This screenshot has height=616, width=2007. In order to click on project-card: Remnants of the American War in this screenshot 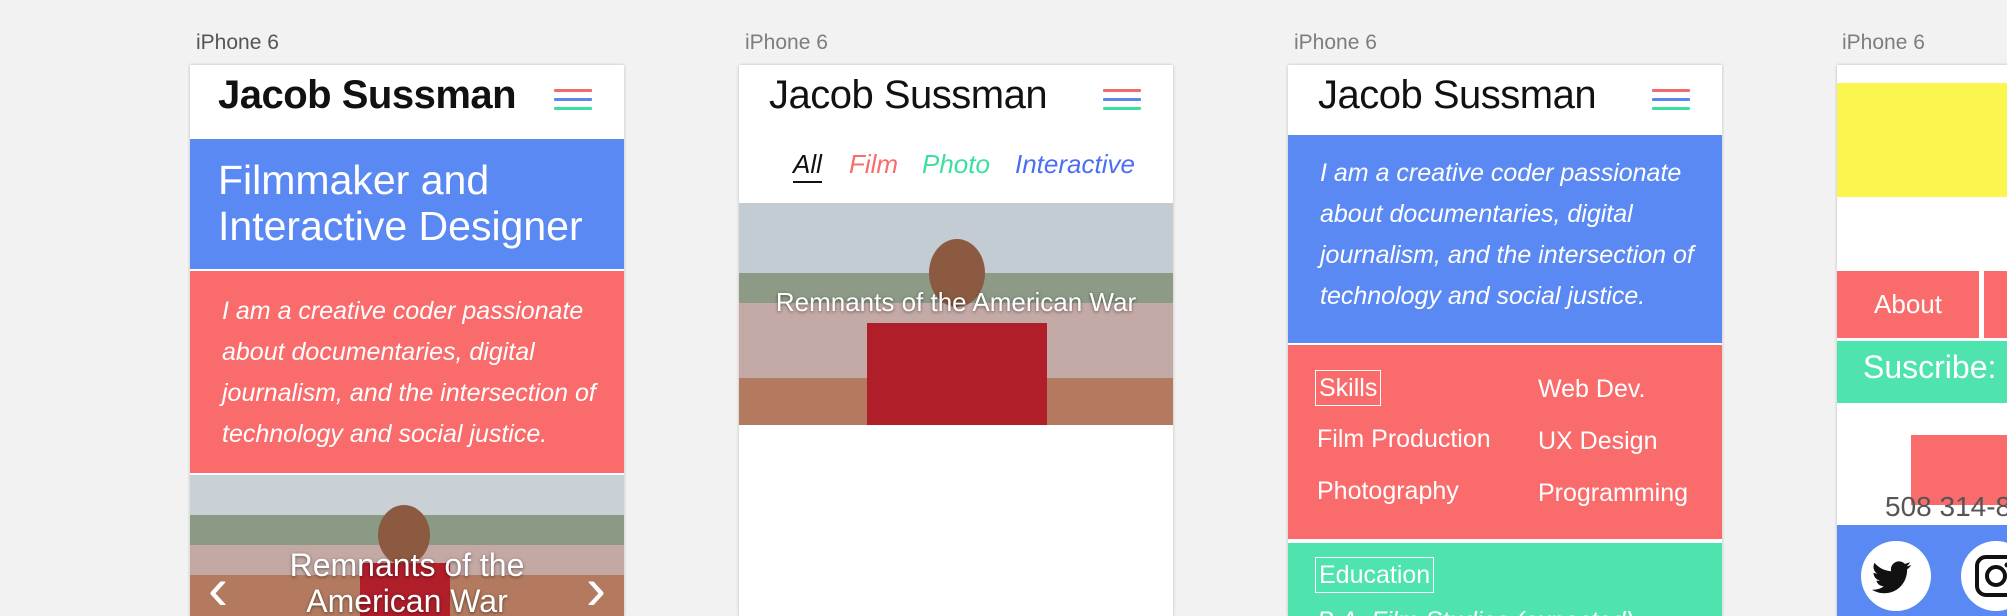, I will do `click(956, 314)`.